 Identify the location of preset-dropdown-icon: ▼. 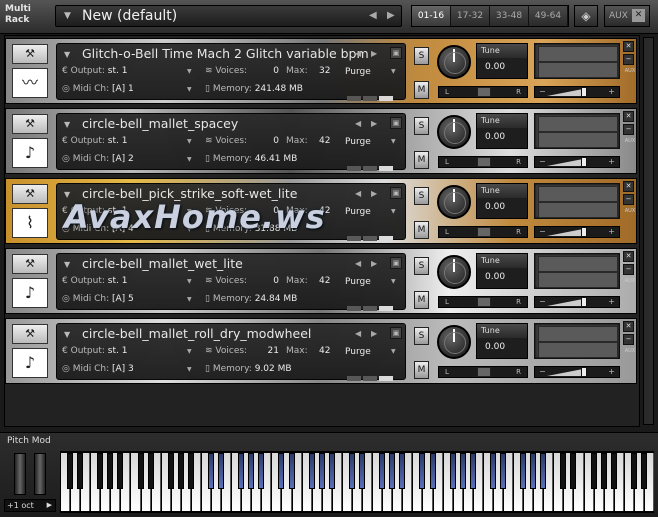
(67, 16).